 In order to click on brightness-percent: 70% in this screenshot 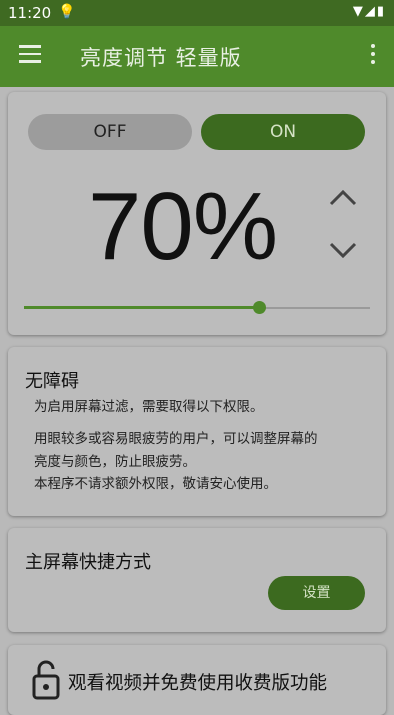, I will do `click(183, 226)`.